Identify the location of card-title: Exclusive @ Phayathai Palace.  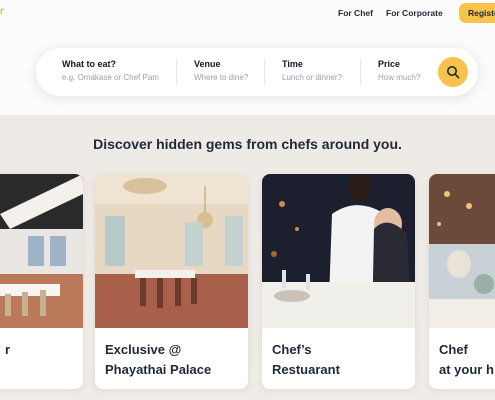
(158, 359).